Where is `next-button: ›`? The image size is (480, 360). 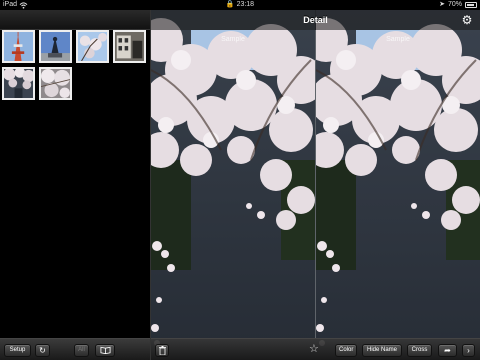
next-button: › is located at coordinates (468, 350).